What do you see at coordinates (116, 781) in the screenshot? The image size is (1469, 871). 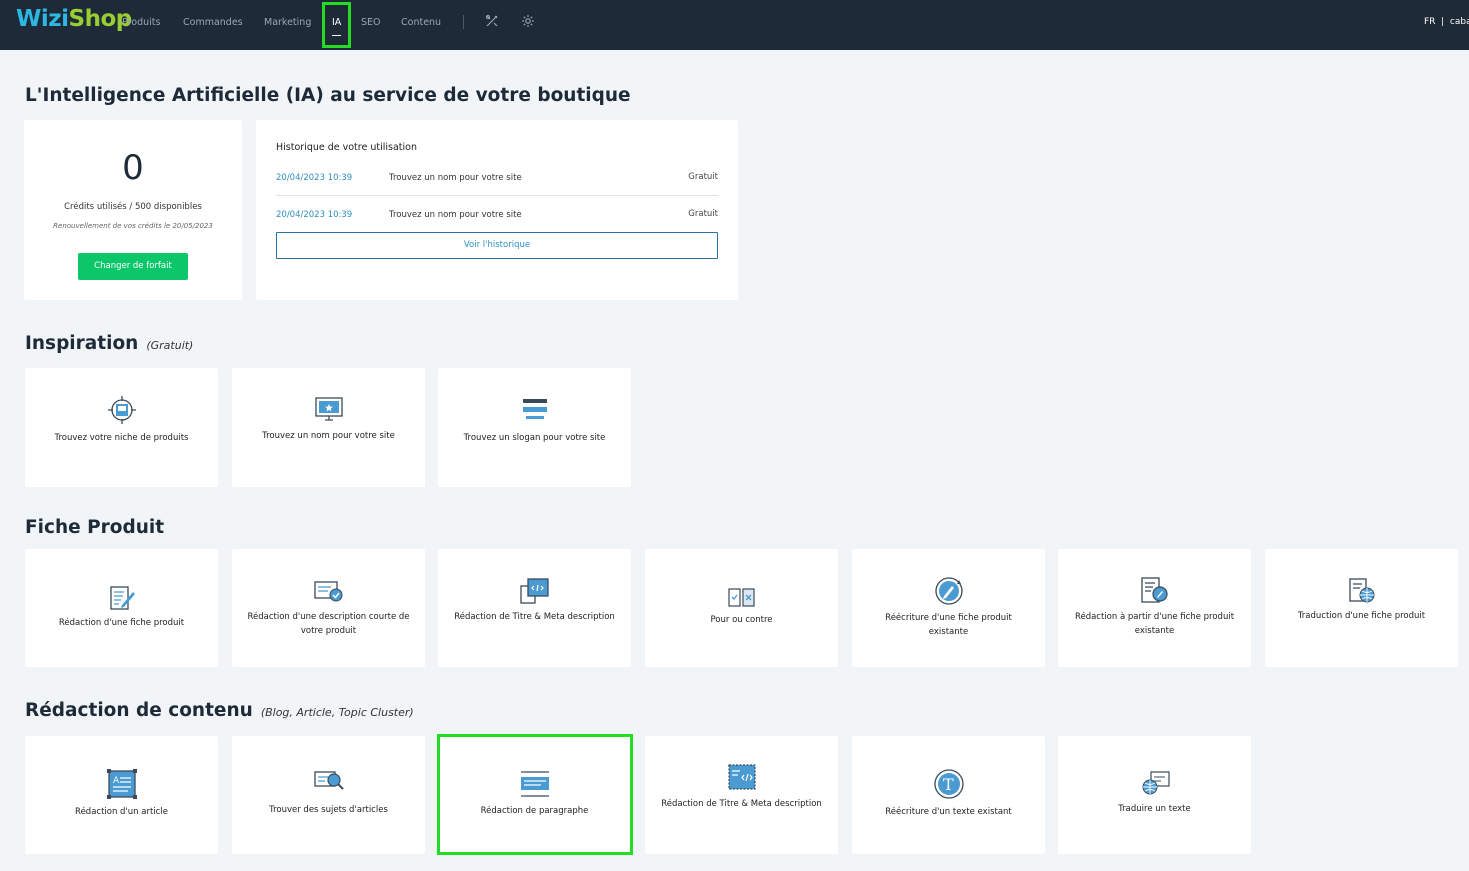 I see `svg-text: A` at bounding box center [116, 781].